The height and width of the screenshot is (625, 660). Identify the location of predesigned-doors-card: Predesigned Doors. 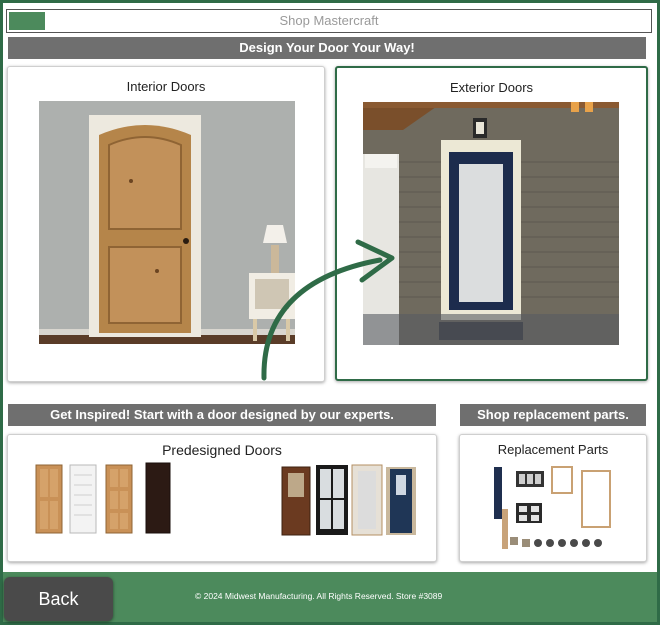
(222, 498).